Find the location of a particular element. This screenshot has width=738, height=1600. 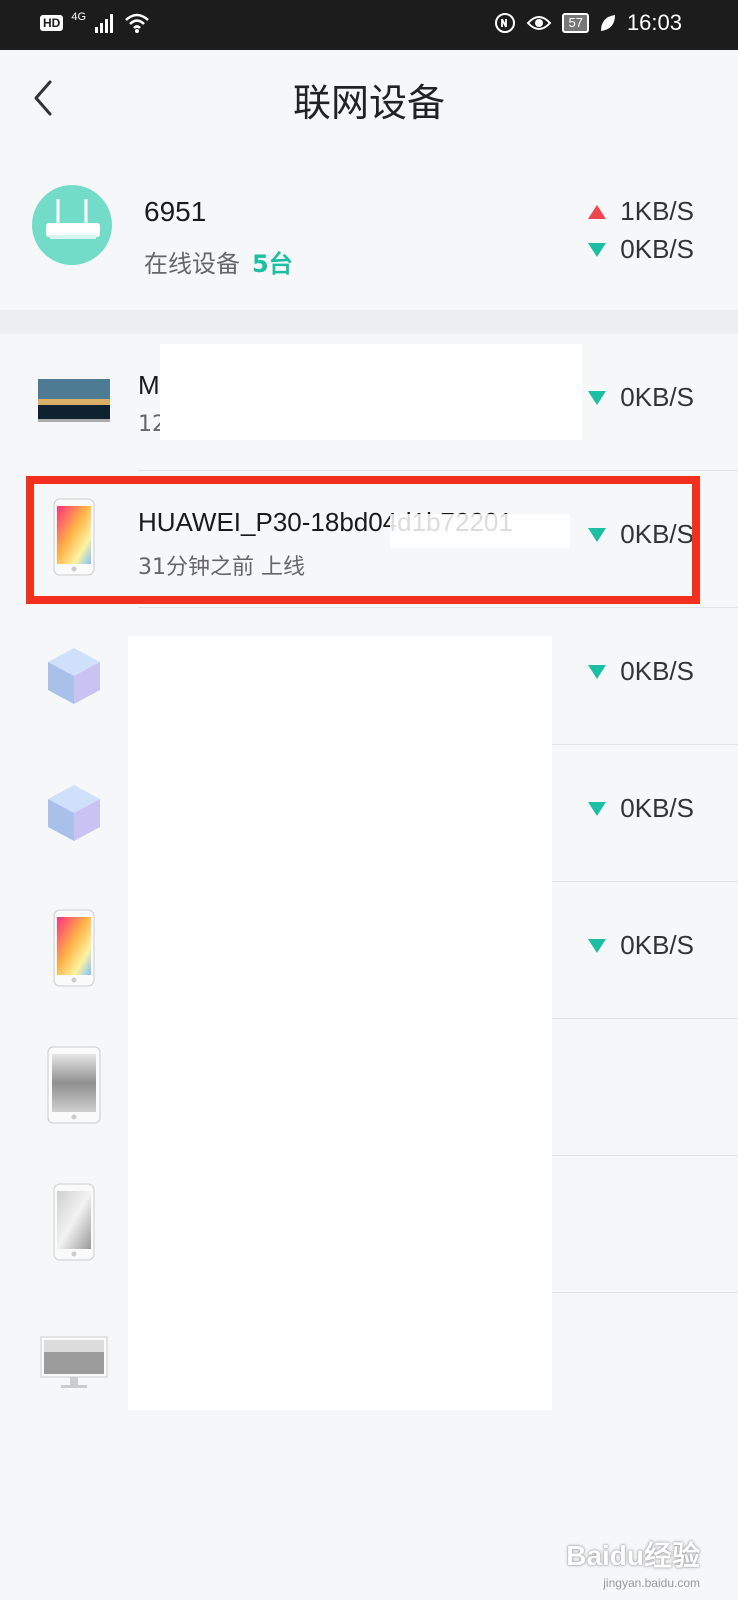

status-bar: HD 4G 57 16:03 is located at coordinates (369, 25).